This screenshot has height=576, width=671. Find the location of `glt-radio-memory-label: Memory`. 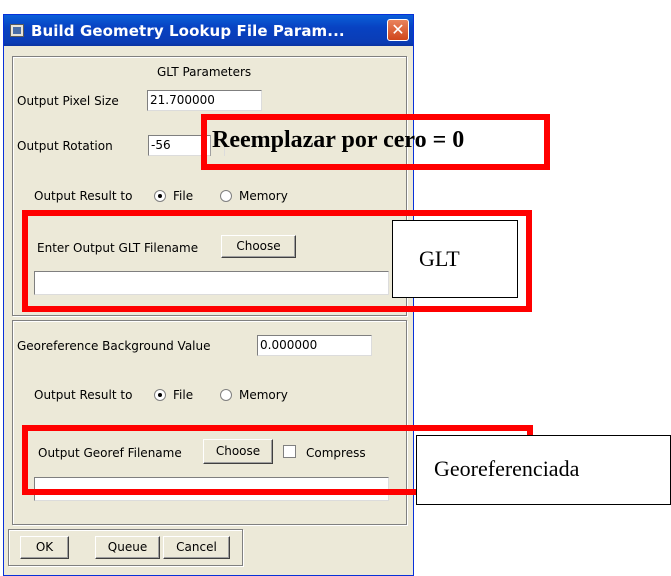

glt-radio-memory-label: Memory is located at coordinates (263, 196).